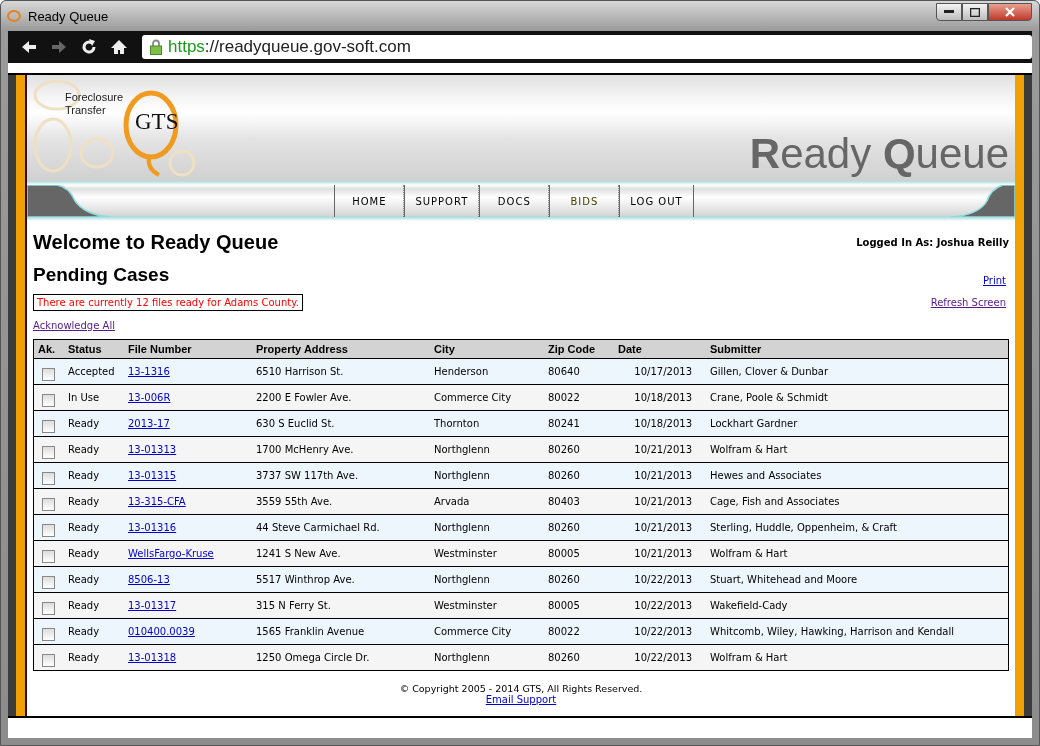  Describe the element at coordinates (29, 47) in the screenshot. I see `back-arrow-icon` at that location.